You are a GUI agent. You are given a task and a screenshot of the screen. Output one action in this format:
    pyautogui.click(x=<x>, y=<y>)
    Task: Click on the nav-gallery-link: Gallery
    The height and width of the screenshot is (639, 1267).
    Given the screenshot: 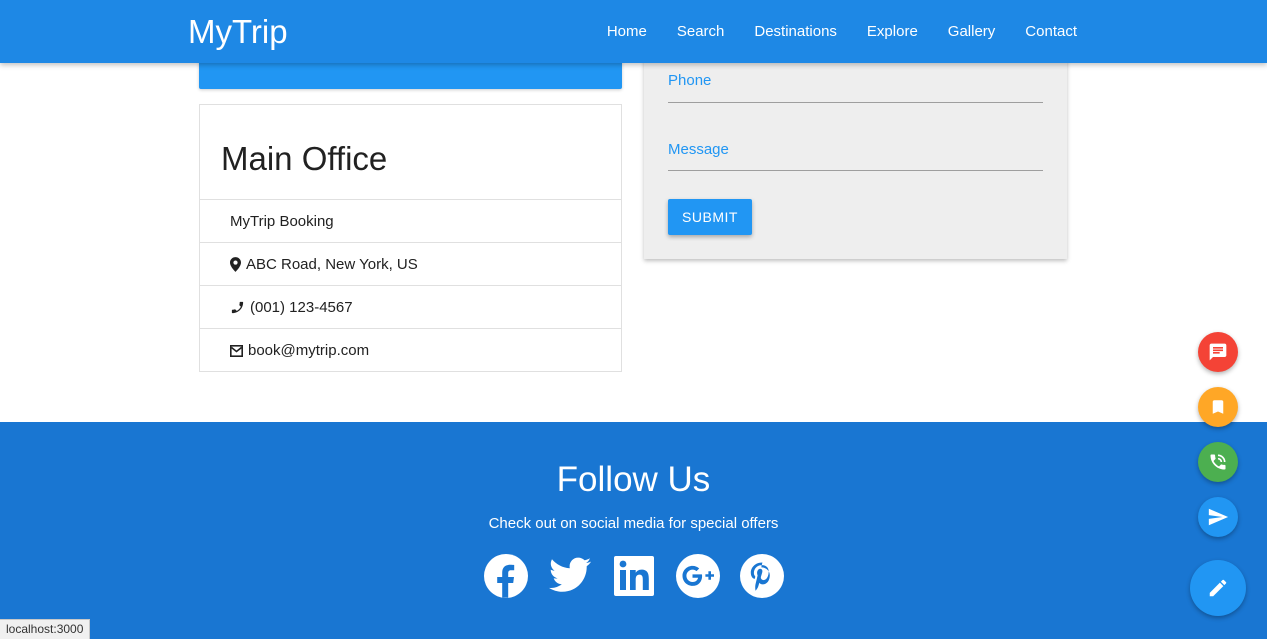 What is the action you would take?
    pyautogui.click(x=972, y=31)
    